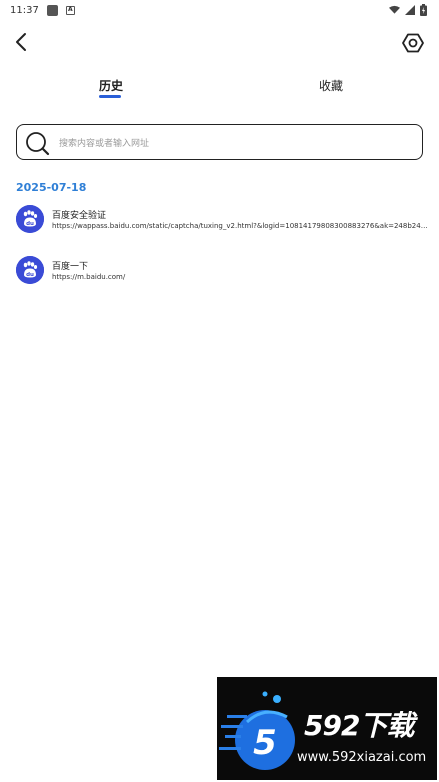 The width and height of the screenshot is (439, 782). What do you see at coordinates (110, 96) in the screenshot?
I see `tab-active-indicator` at bounding box center [110, 96].